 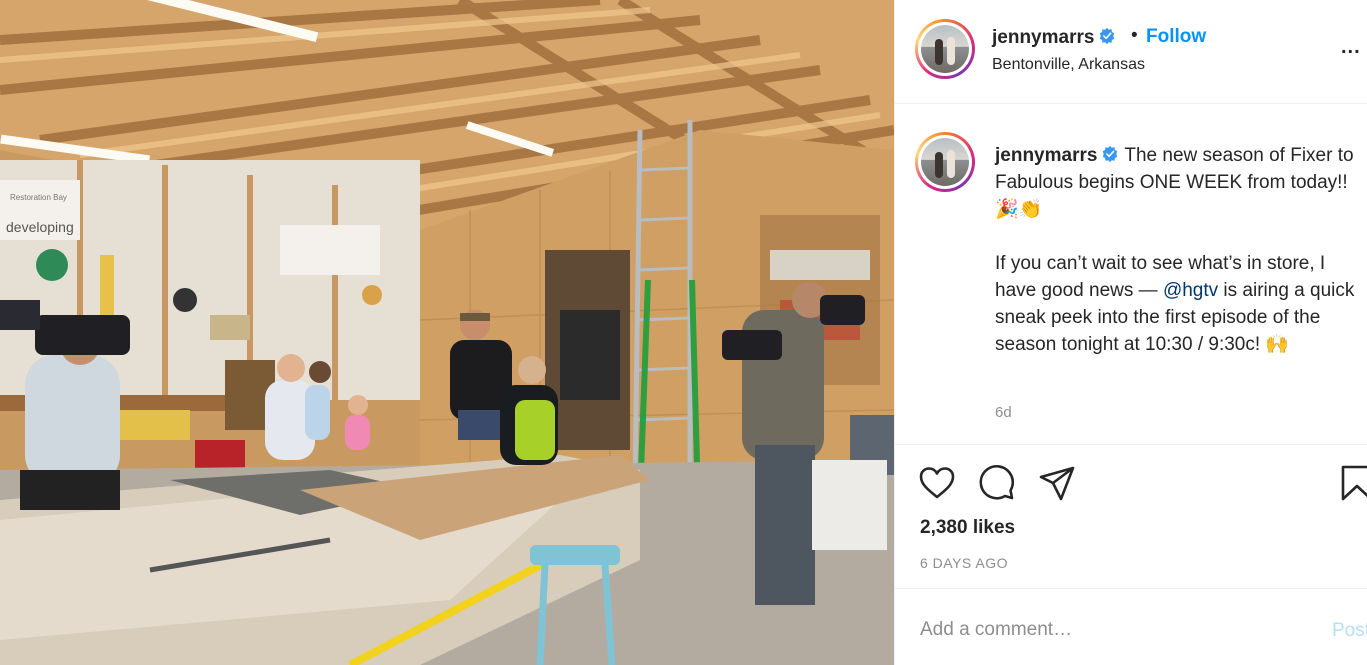 I want to click on caption-timestamp: 6d, so click(x=1003, y=412).